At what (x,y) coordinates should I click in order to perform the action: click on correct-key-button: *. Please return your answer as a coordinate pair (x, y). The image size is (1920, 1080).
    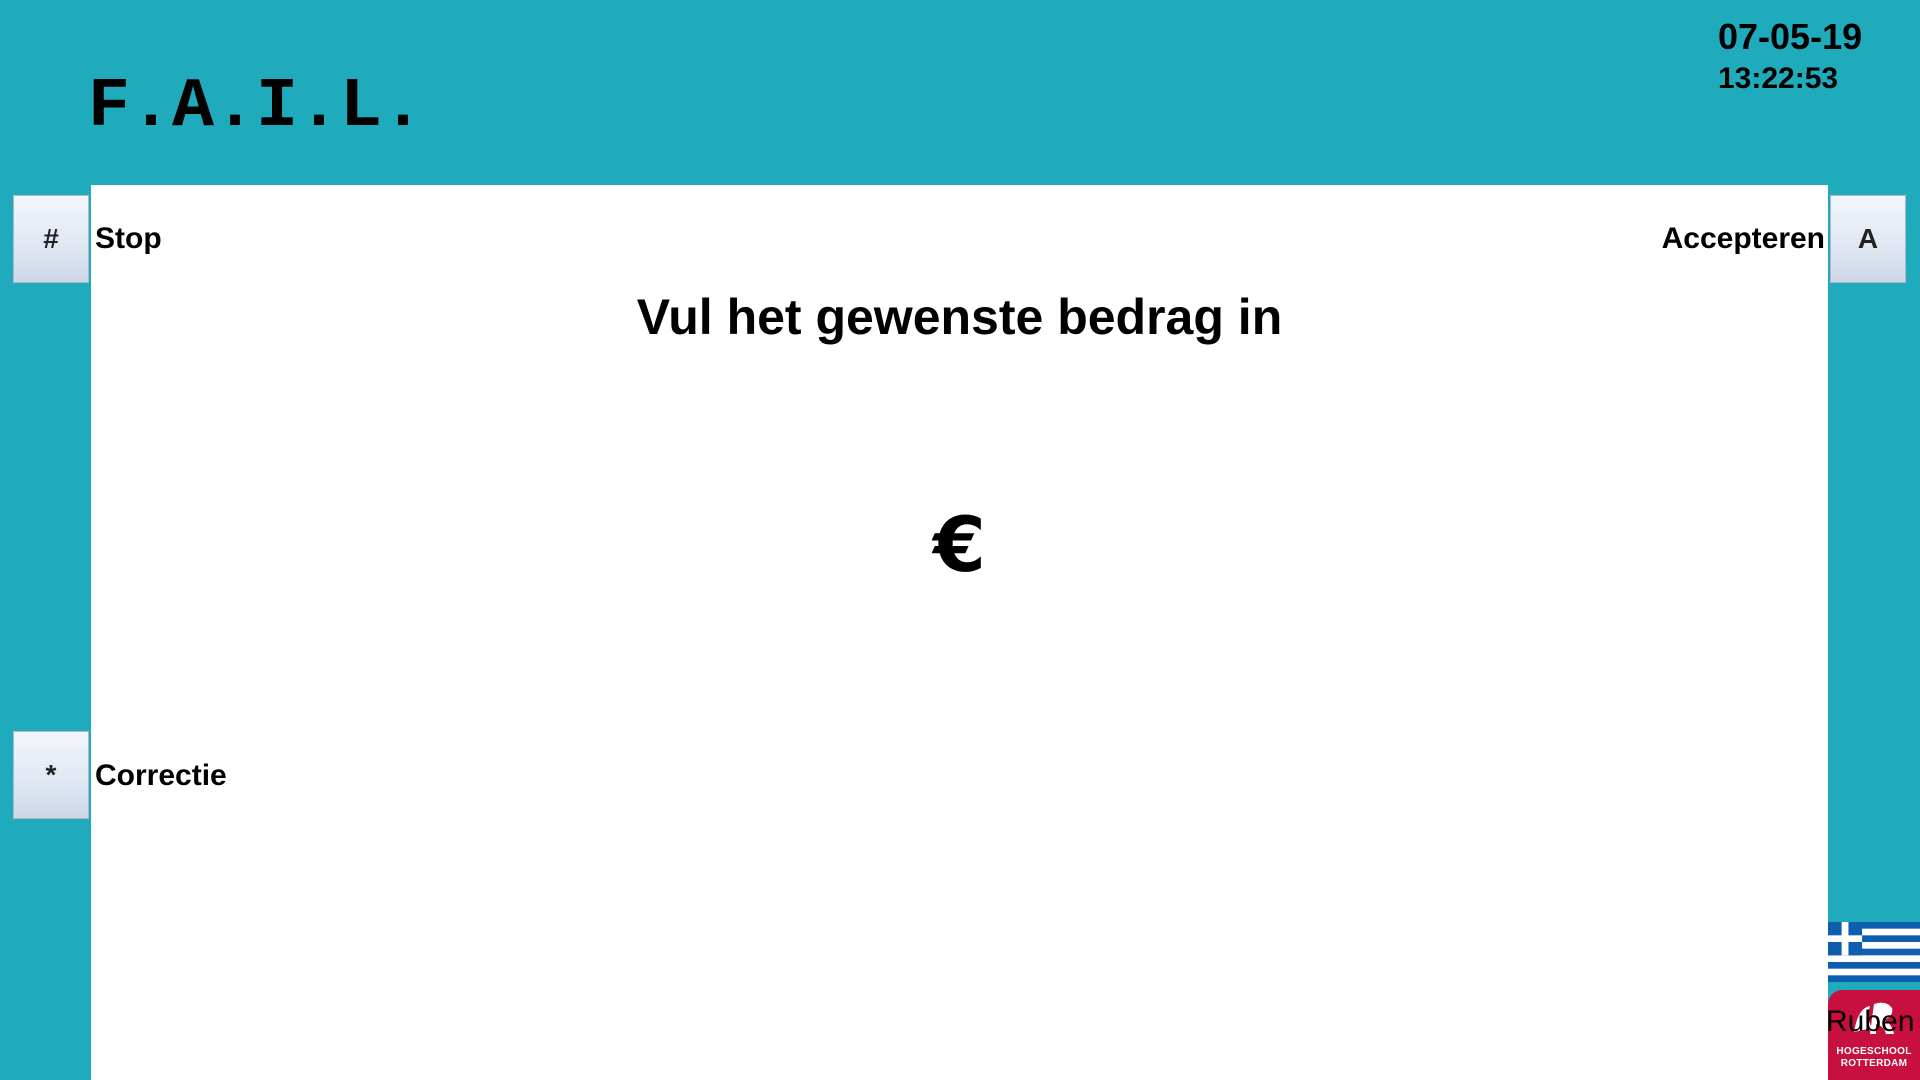
    Looking at the image, I should click on (51, 775).